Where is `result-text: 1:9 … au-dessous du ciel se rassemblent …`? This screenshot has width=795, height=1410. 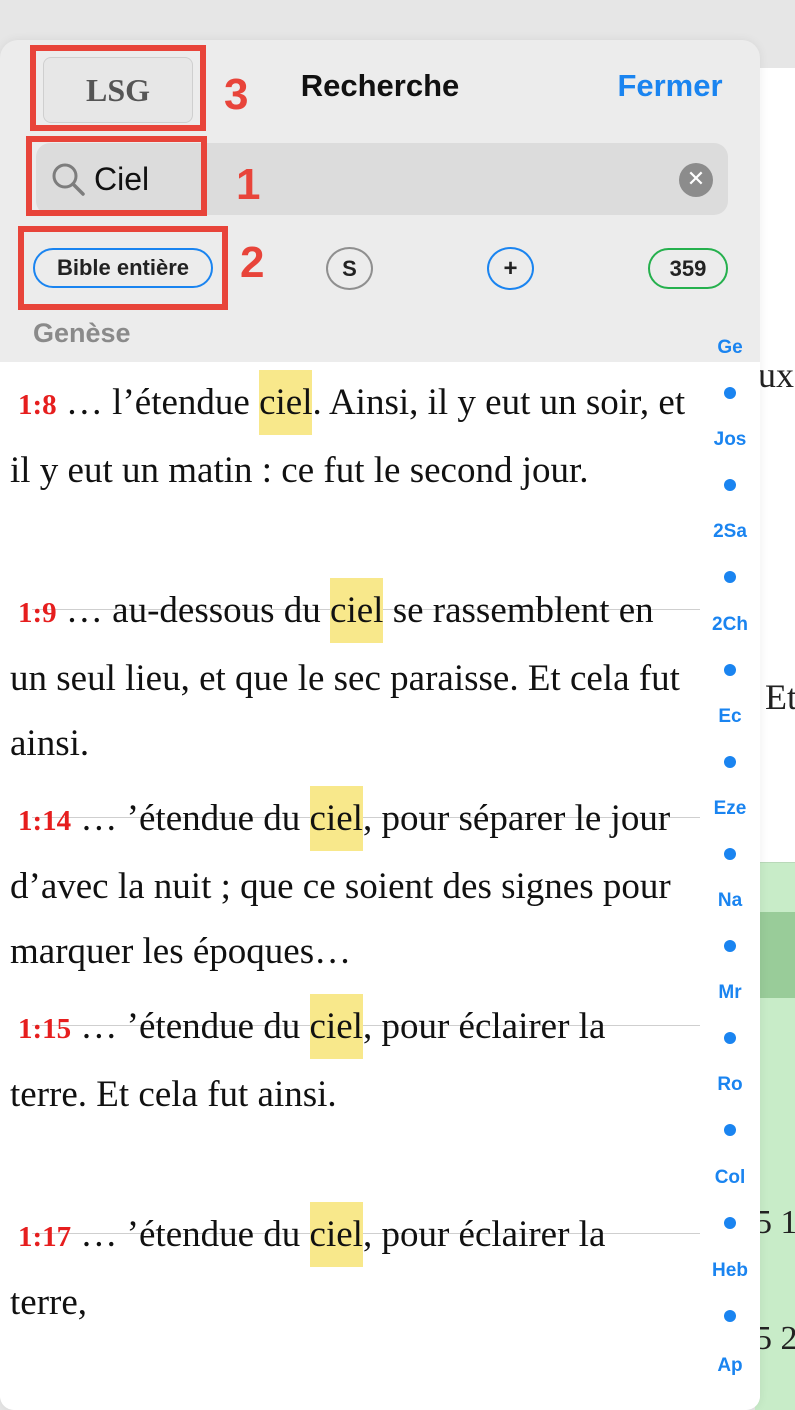
result-text: 1:9 … au-dessous du ciel se rassemblent … is located at coordinates (350, 677).